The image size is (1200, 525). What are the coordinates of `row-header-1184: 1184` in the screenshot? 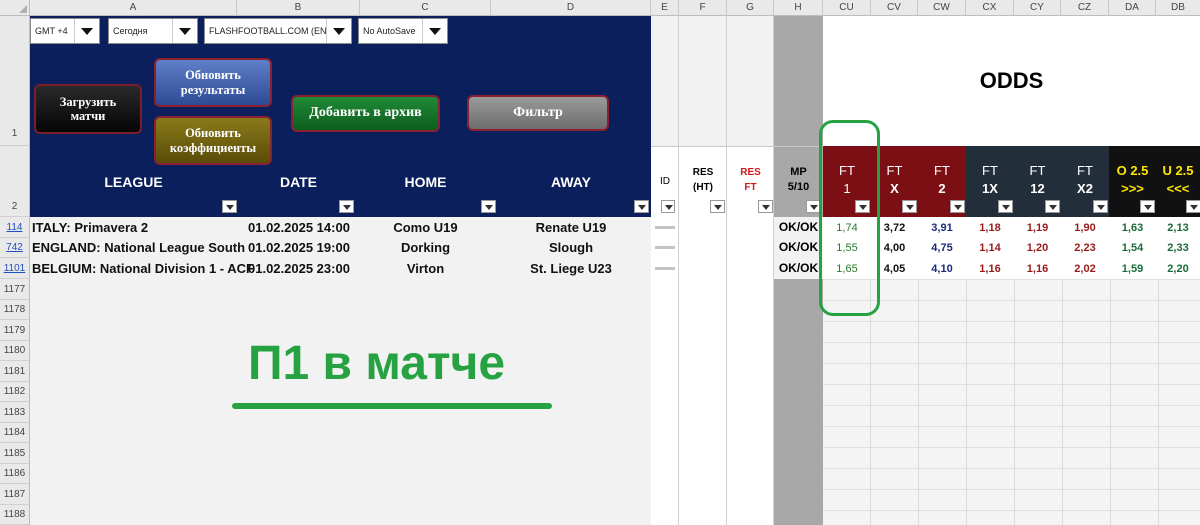 It's located at (15, 433).